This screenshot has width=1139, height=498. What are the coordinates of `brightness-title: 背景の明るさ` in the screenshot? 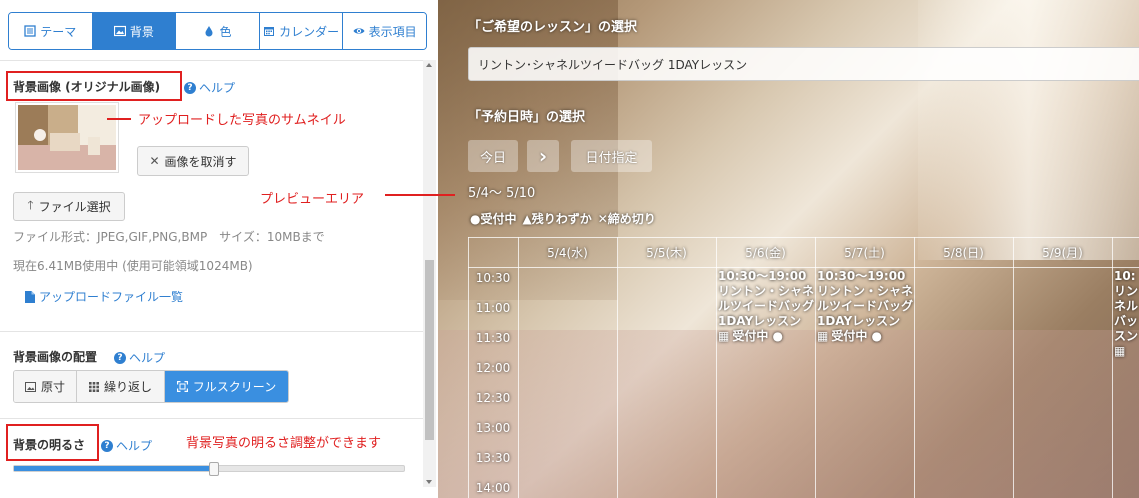 It's located at (49, 445).